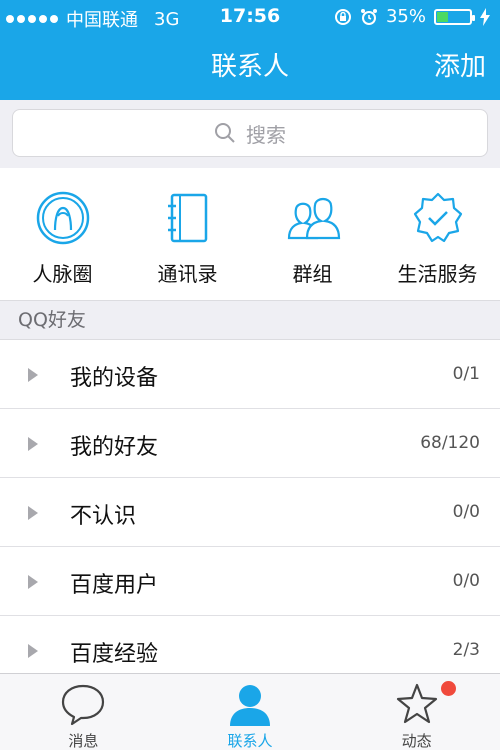 This screenshot has height=750, width=500. Describe the element at coordinates (405, 16) in the screenshot. I see `battery-percent: 35%` at that location.